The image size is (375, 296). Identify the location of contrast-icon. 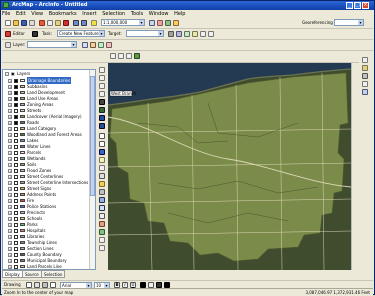
(101, 45).